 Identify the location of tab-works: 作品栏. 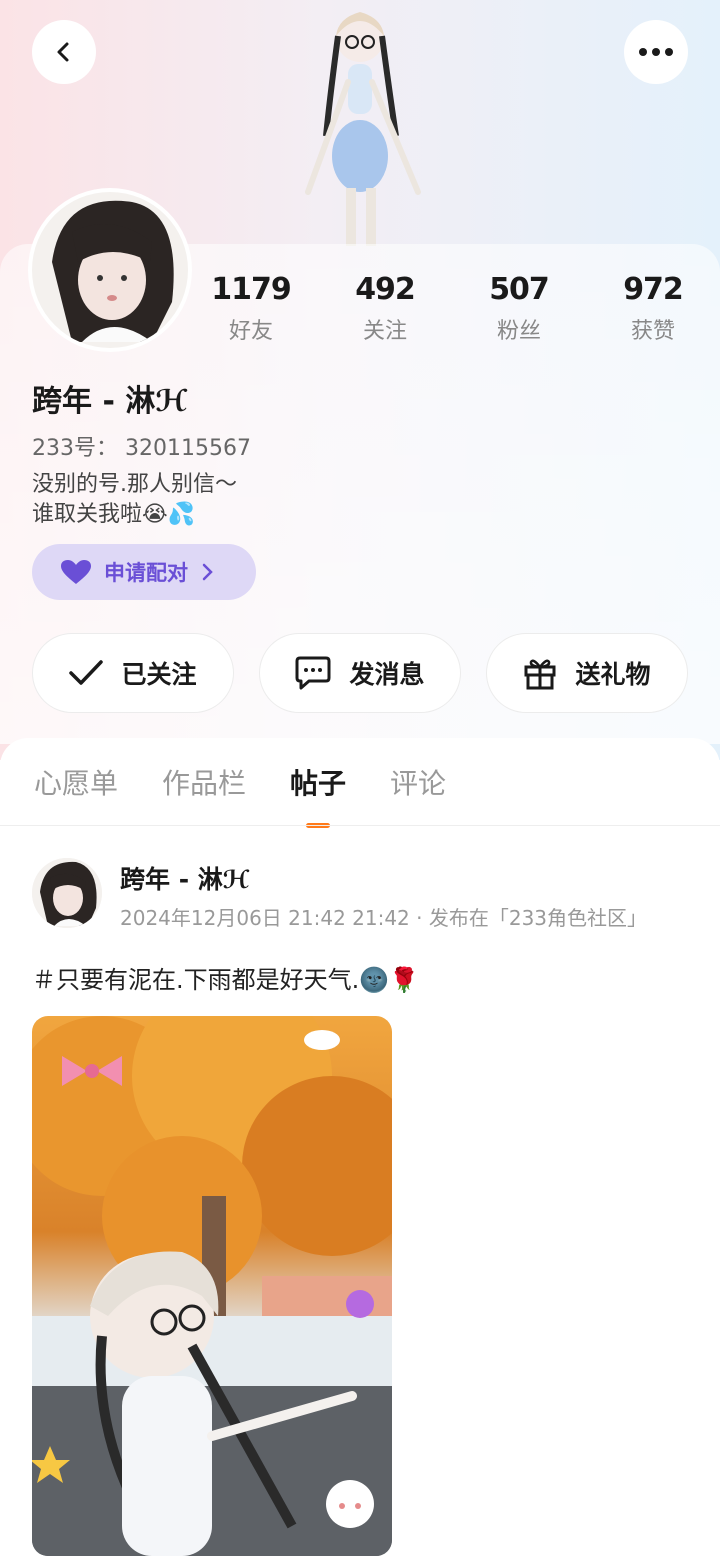
(204, 782).